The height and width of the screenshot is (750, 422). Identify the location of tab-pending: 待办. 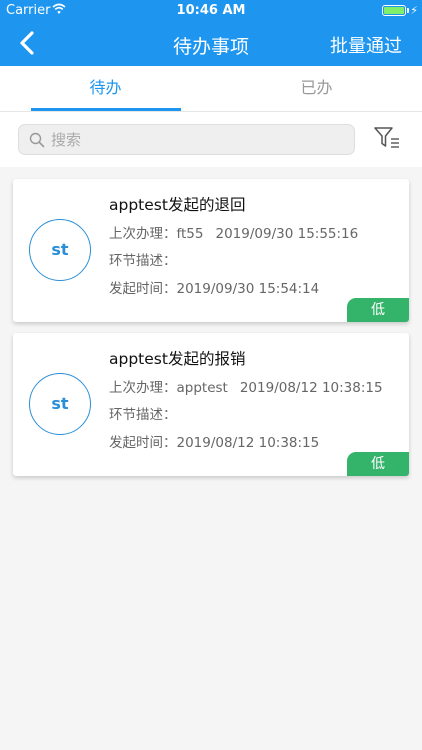
(105, 89).